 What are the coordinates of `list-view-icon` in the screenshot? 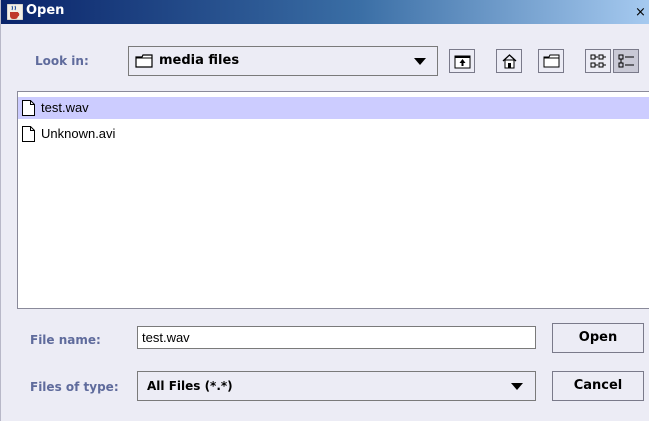 It's located at (598, 61).